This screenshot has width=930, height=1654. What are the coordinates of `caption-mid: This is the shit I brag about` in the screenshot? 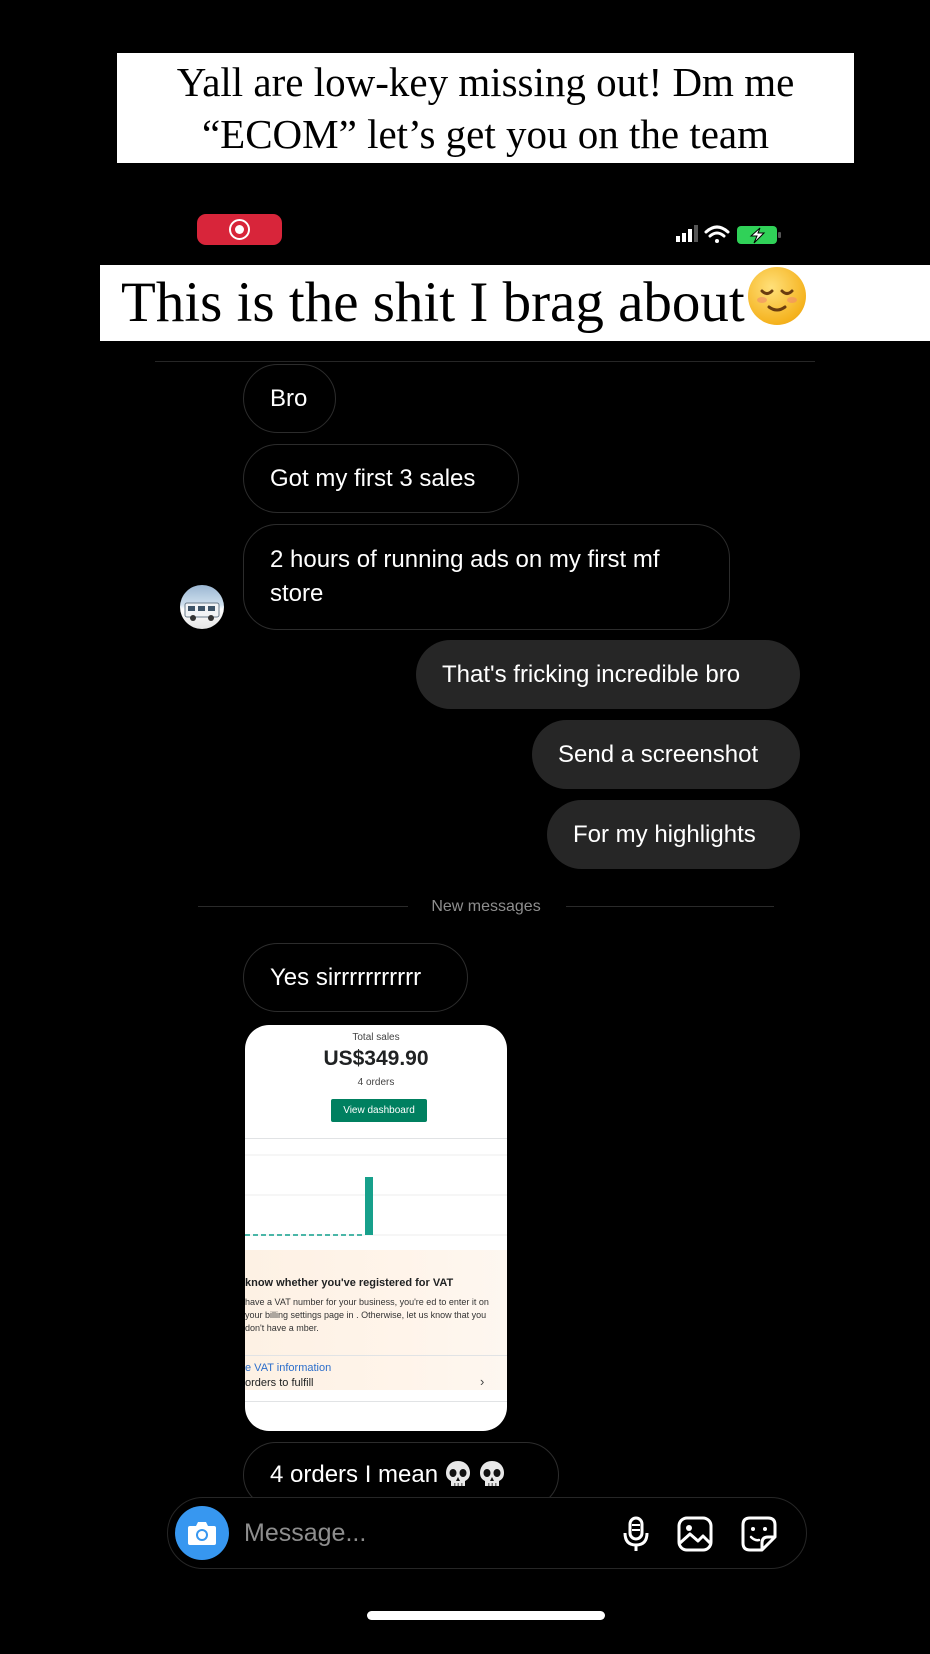 It's located at (515, 303).